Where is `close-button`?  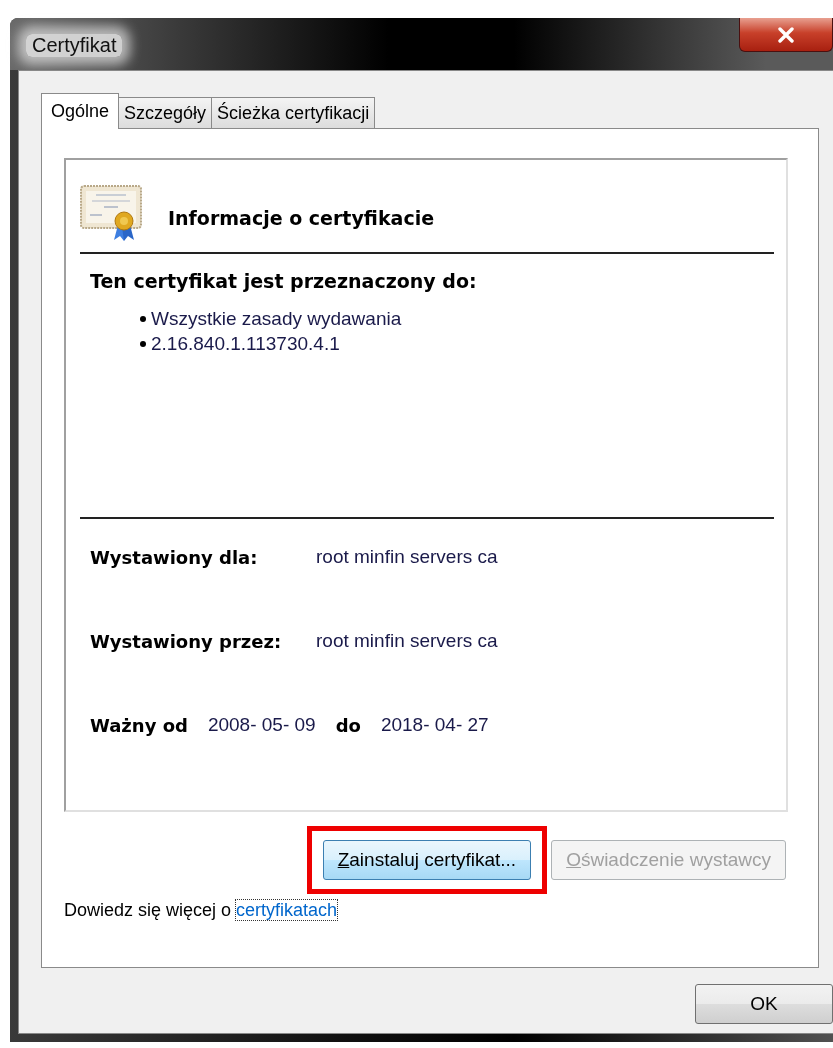 close-button is located at coordinates (786, 35).